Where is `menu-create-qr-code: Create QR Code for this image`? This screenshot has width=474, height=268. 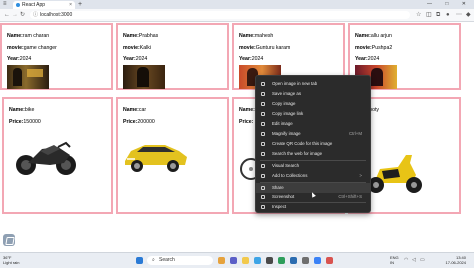 menu-create-qr-code: Create QR Code for this image is located at coordinates (313, 144).